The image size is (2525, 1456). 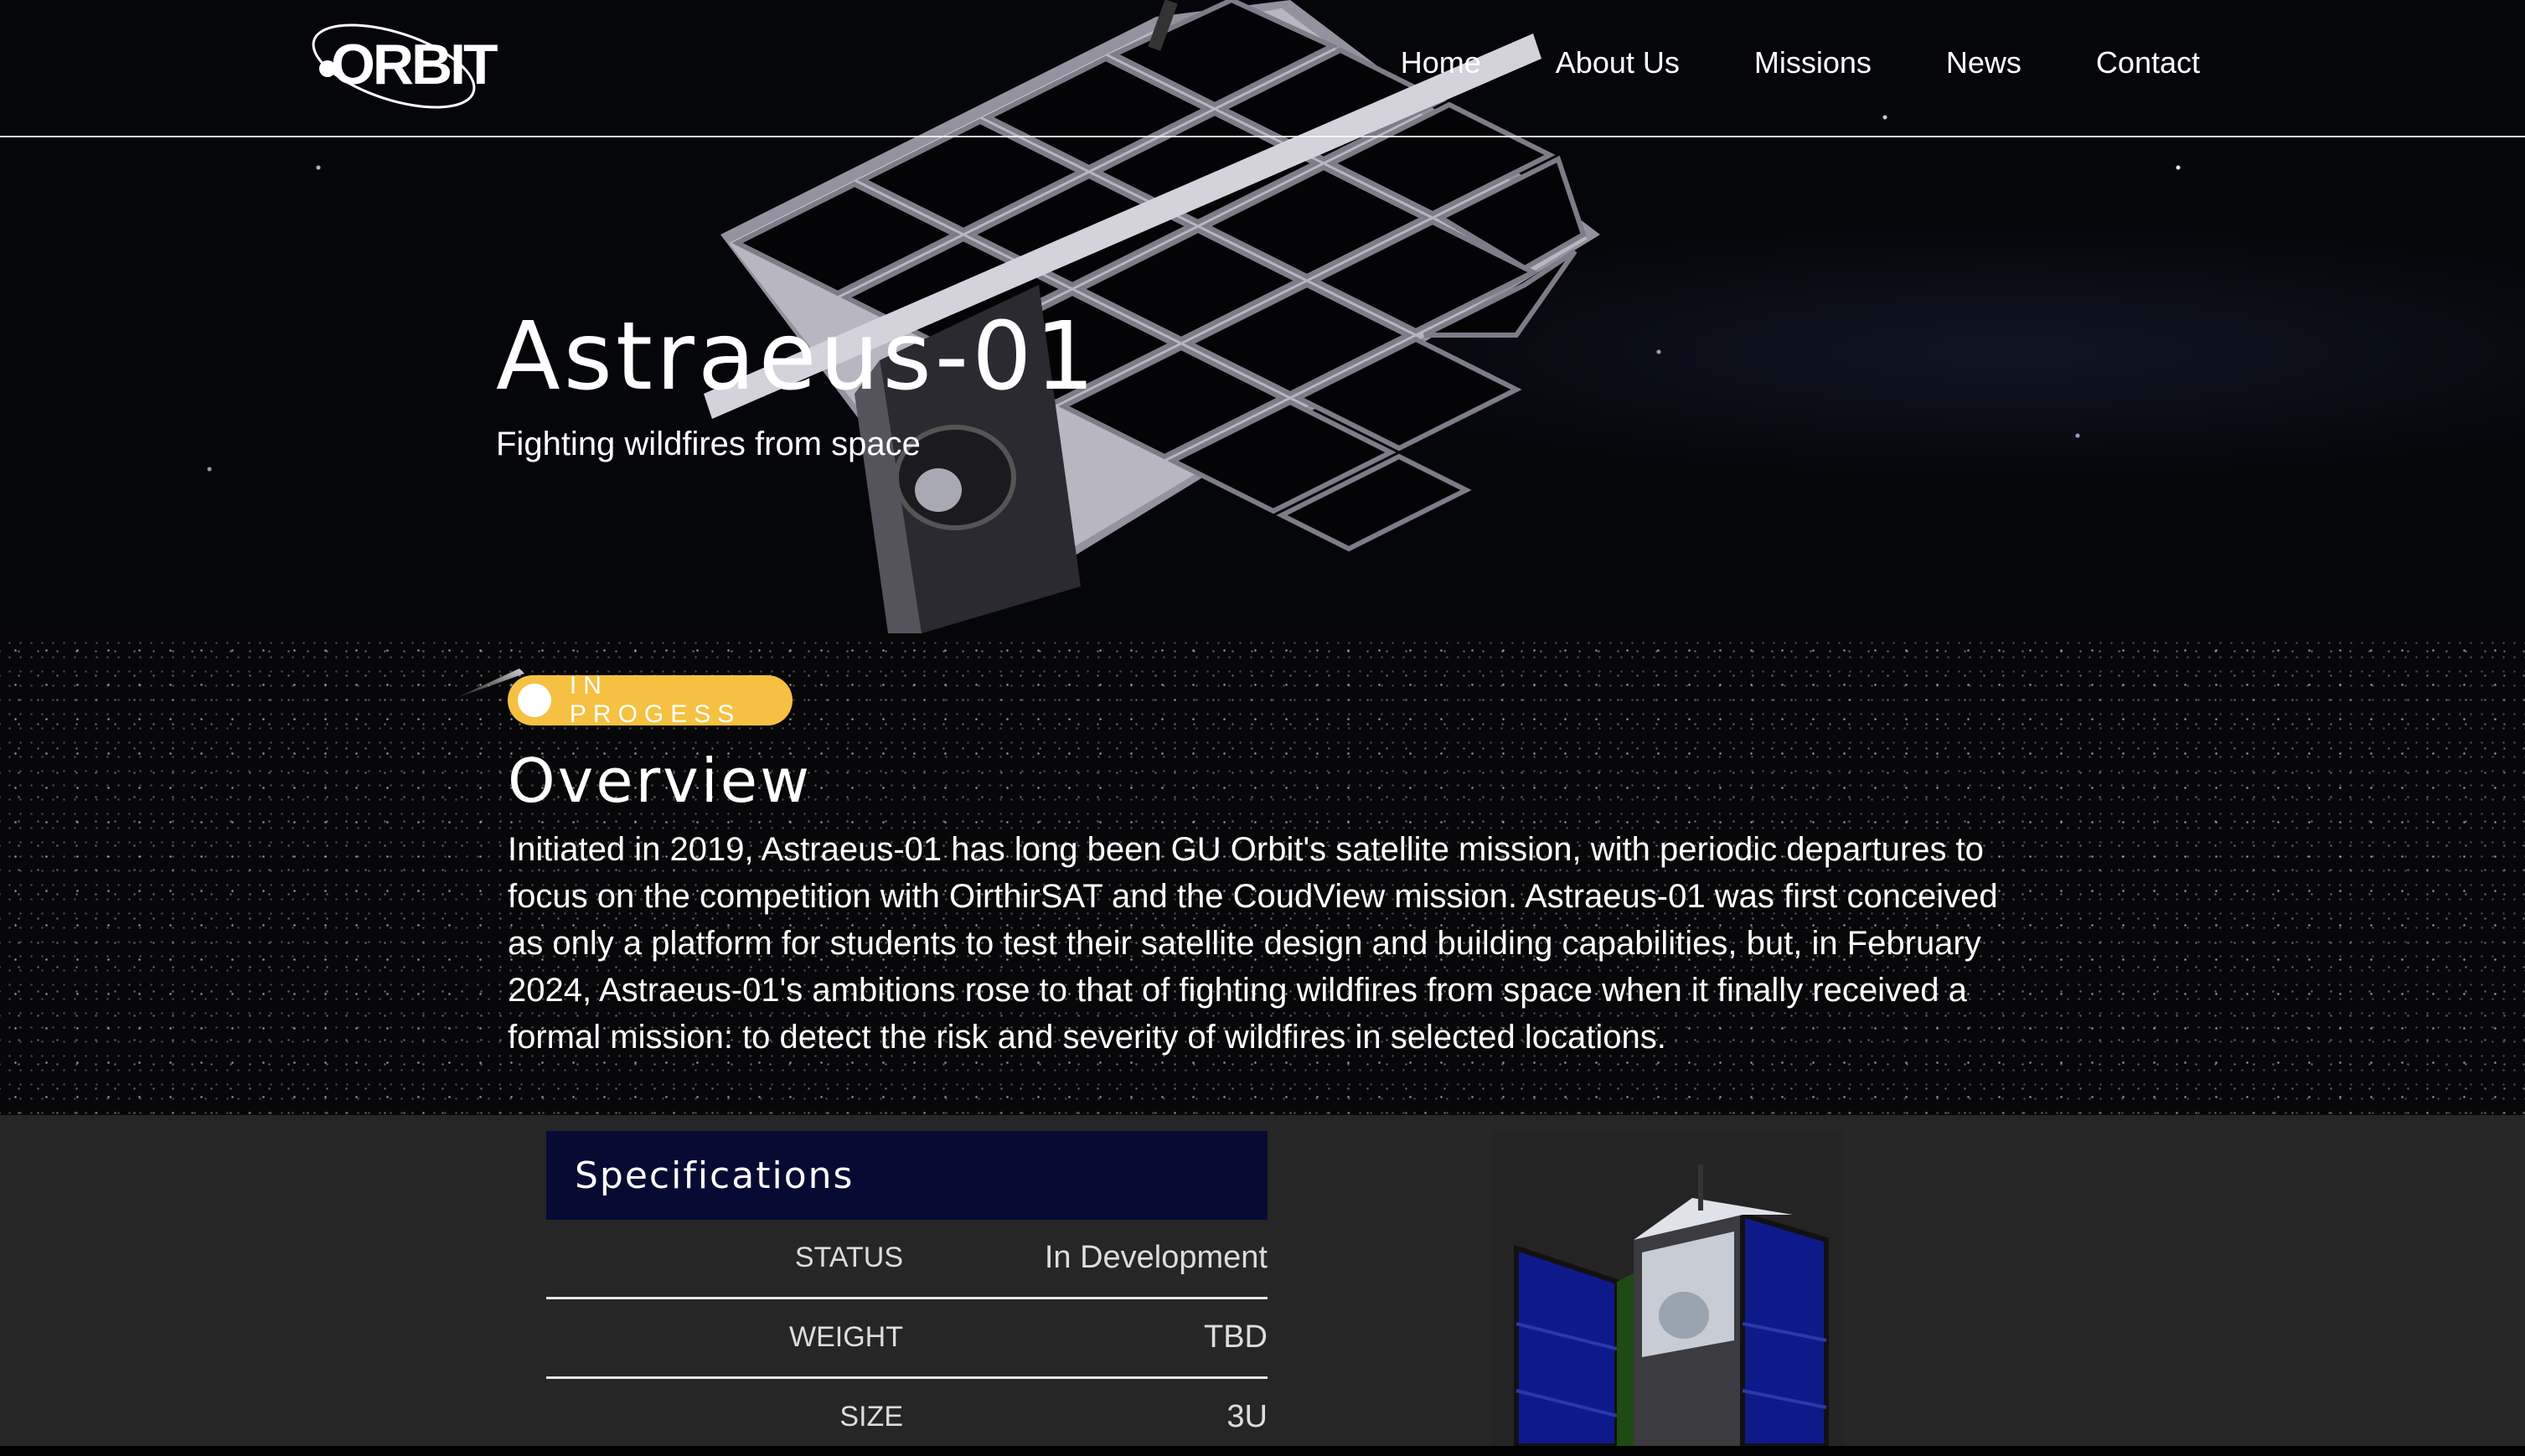 I want to click on spec-key: WEIGHT, so click(x=846, y=1337).